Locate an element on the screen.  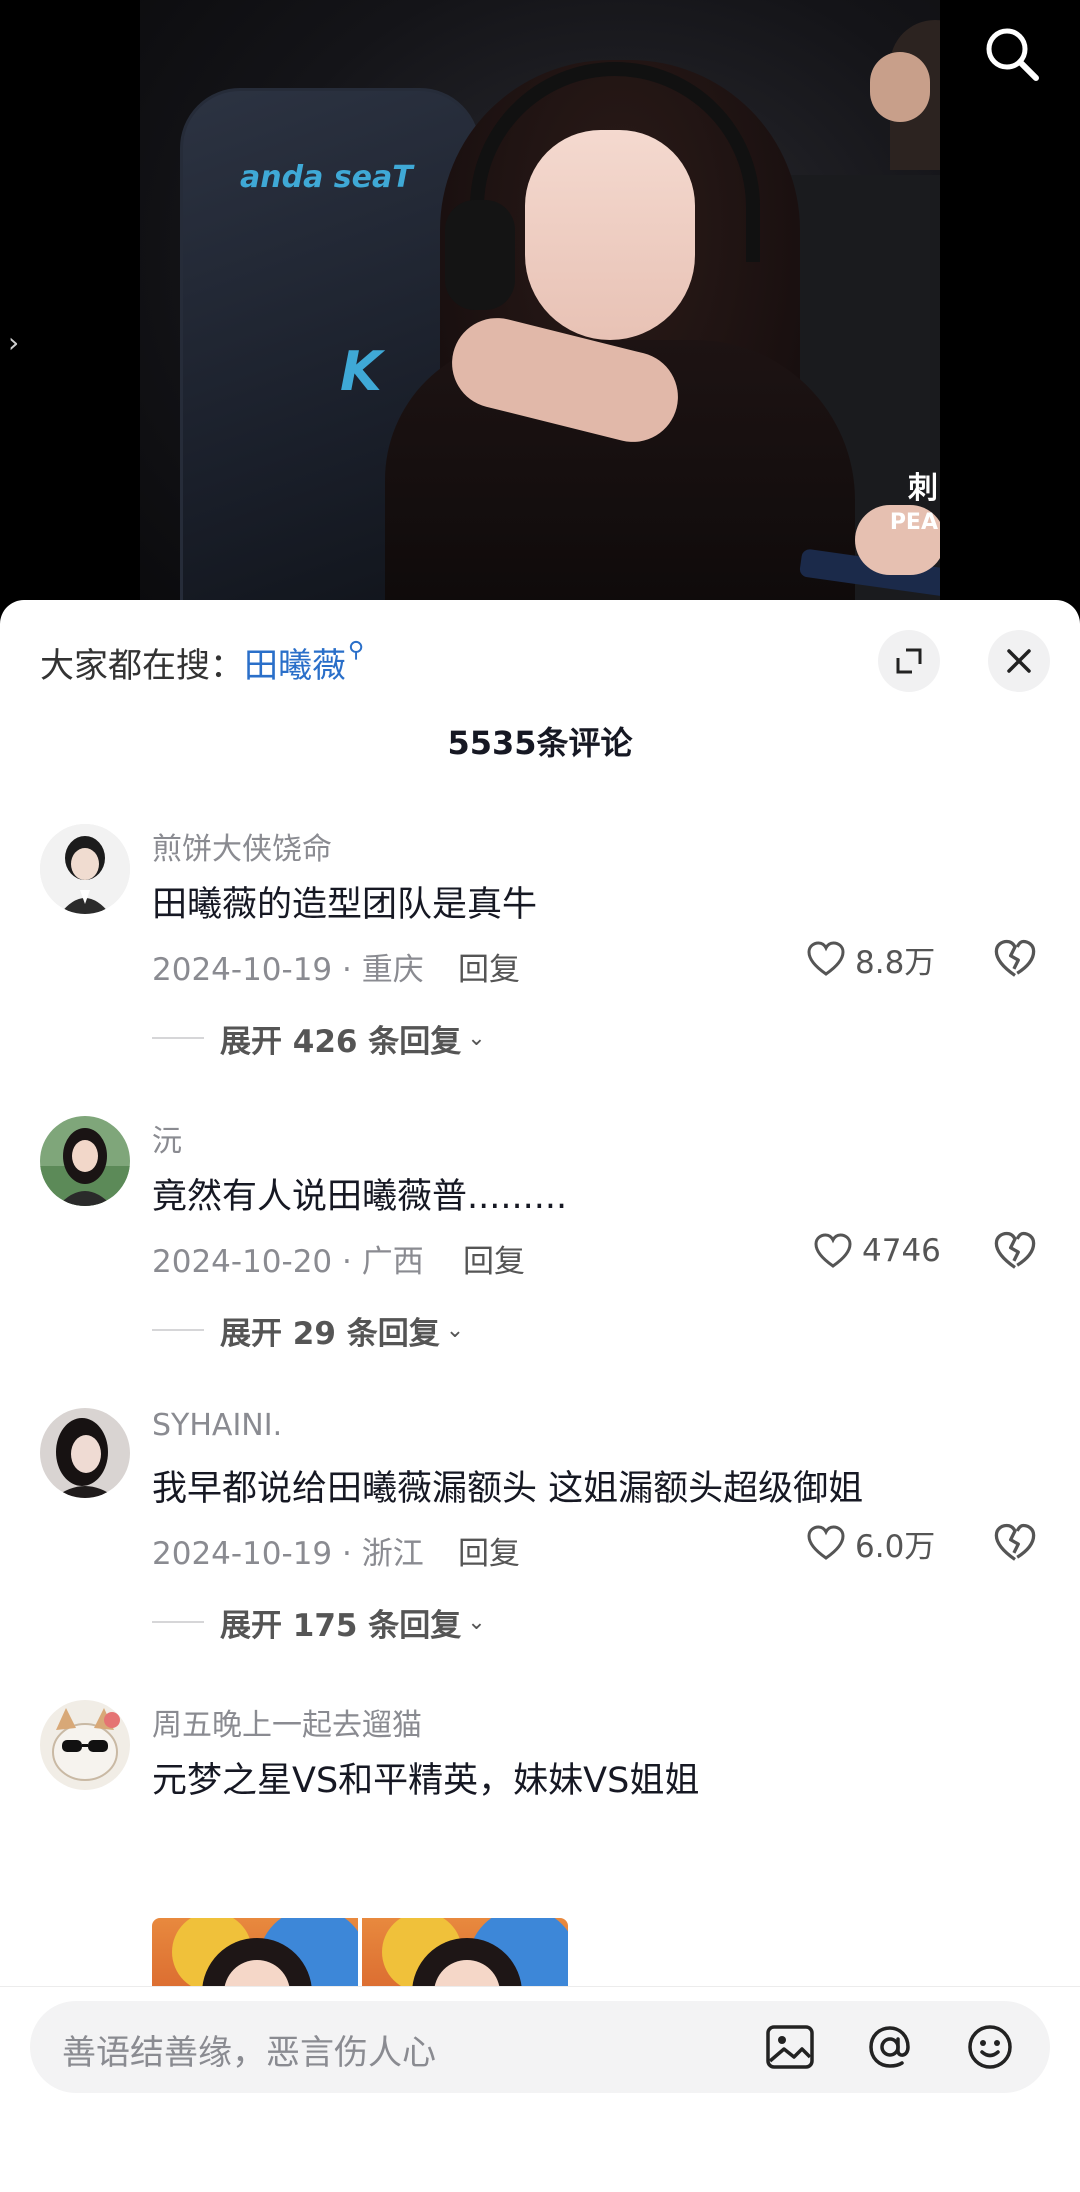
expand-button is located at coordinates (909, 661).